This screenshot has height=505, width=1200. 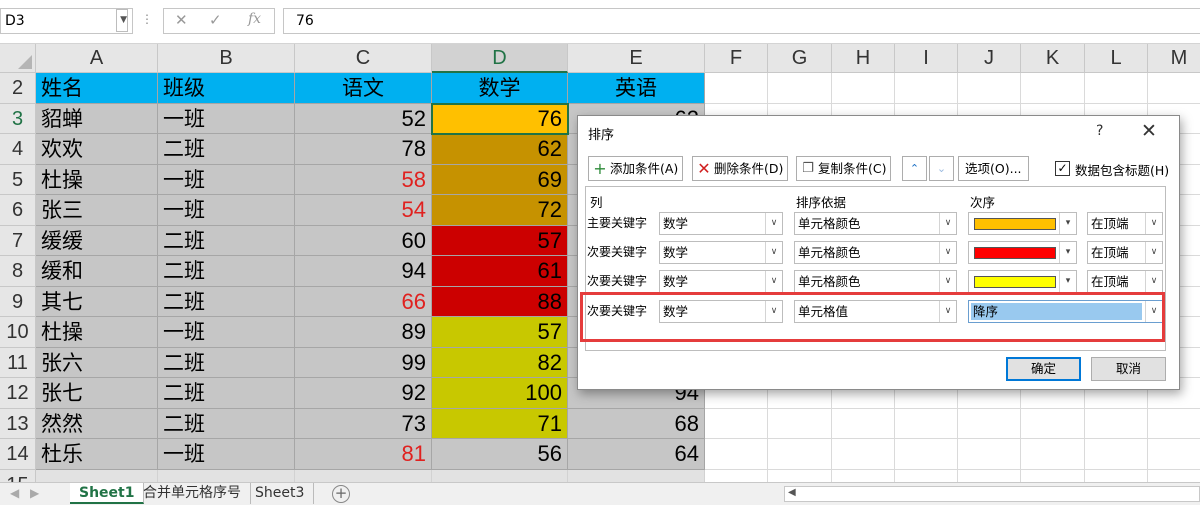 What do you see at coordinates (363, 179) in the screenshot?
I see `table-cell: 58` at bounding box center [363, 179].